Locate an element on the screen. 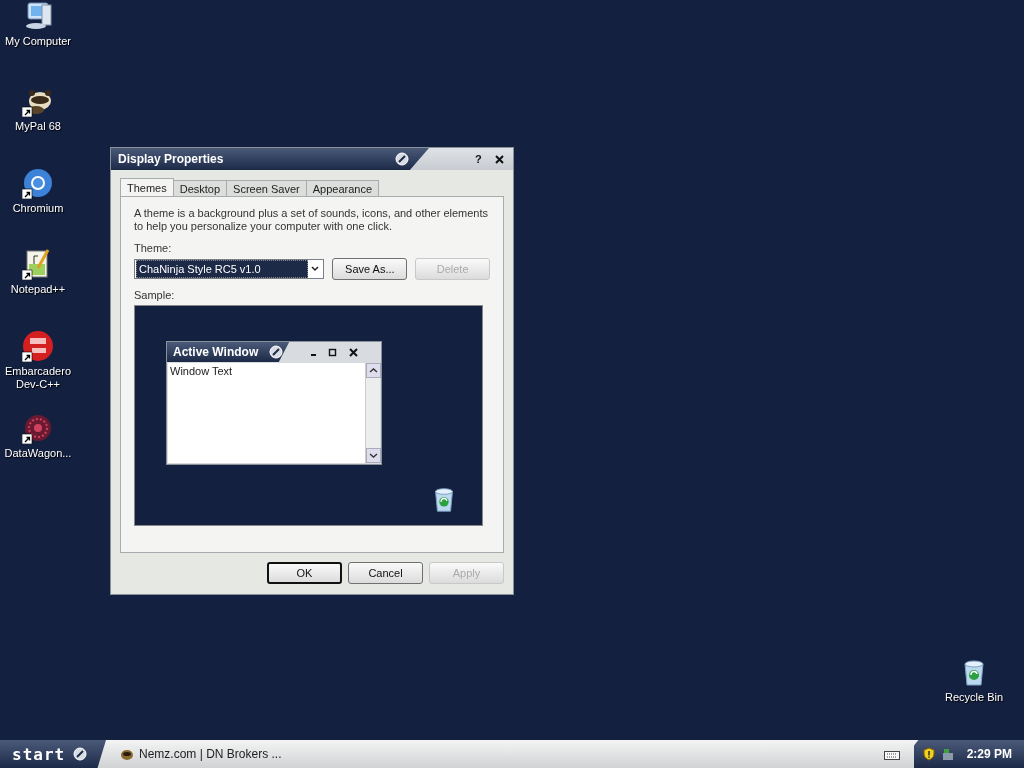  tab: Themes is located at coordinates (147, 187).